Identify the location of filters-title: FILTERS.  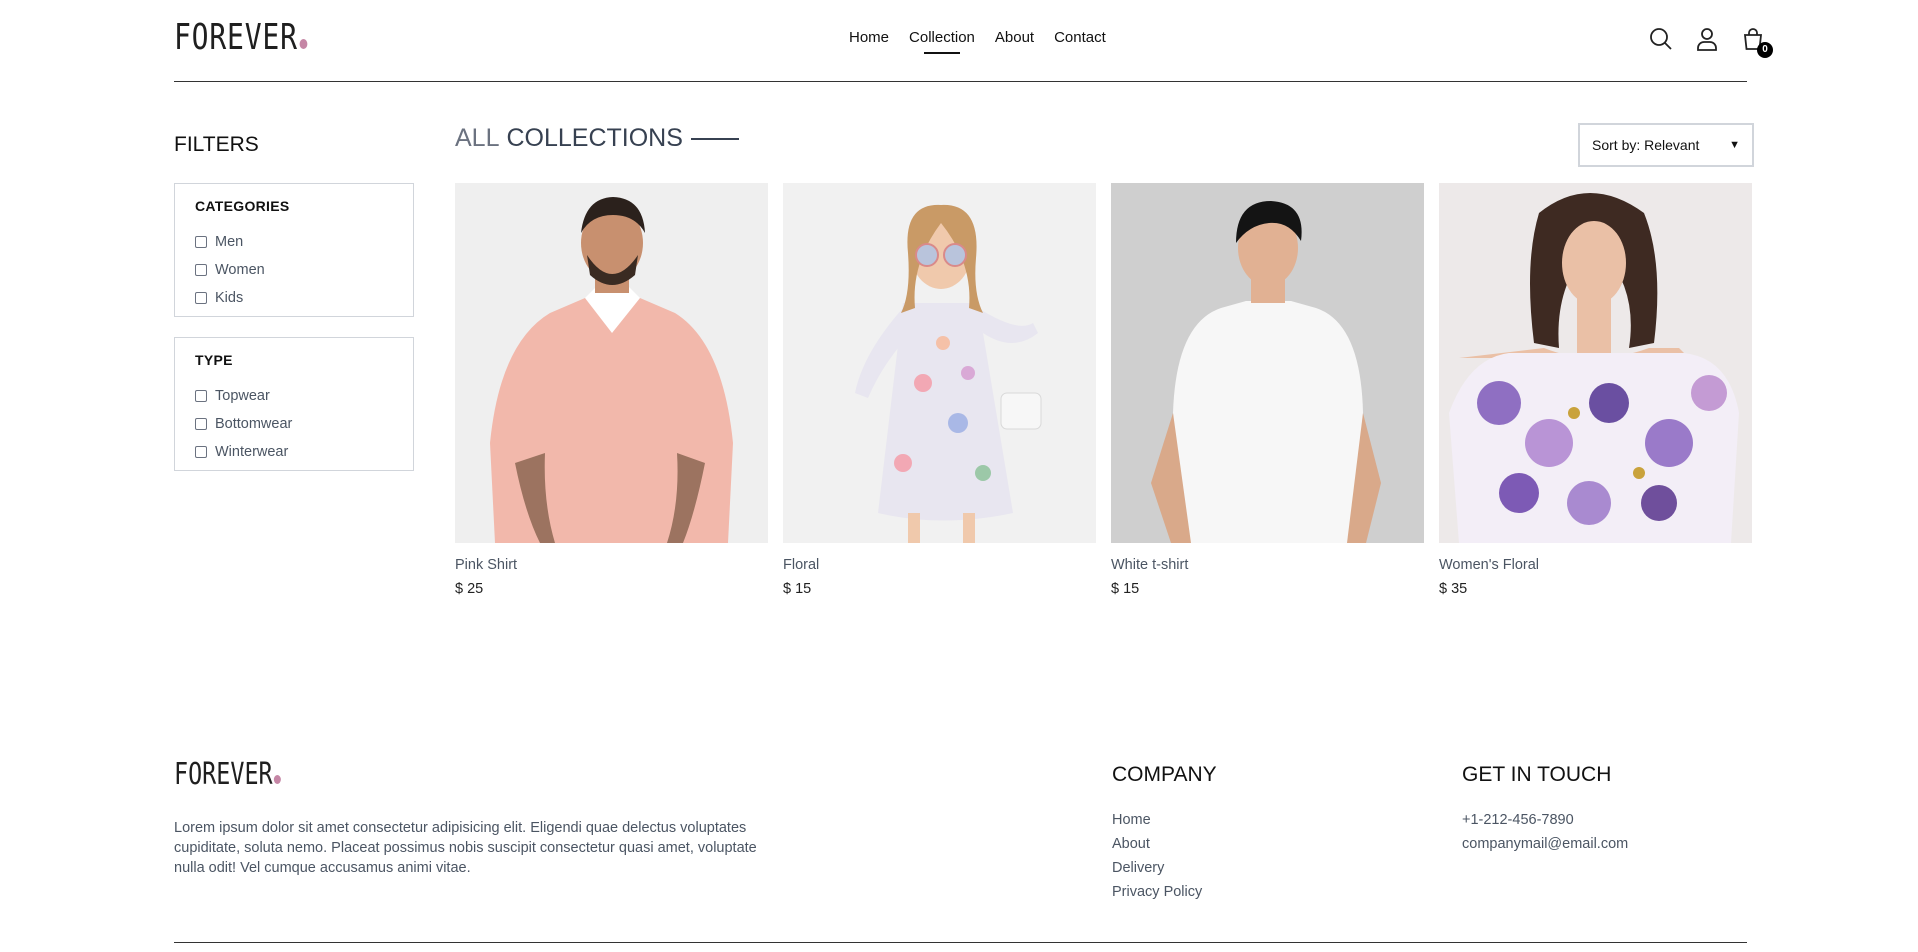
(216, 145).